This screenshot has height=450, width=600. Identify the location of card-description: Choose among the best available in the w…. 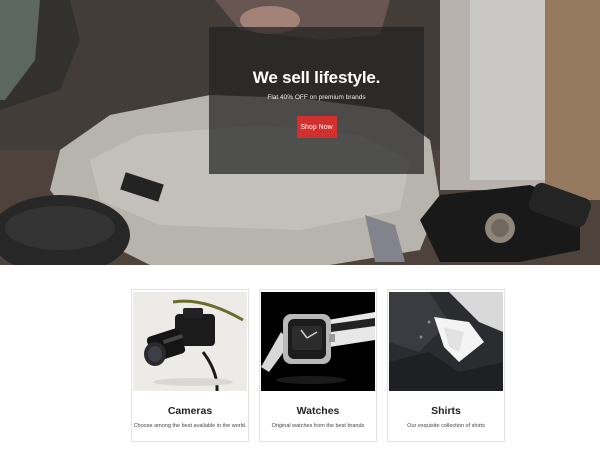
(190, 426).